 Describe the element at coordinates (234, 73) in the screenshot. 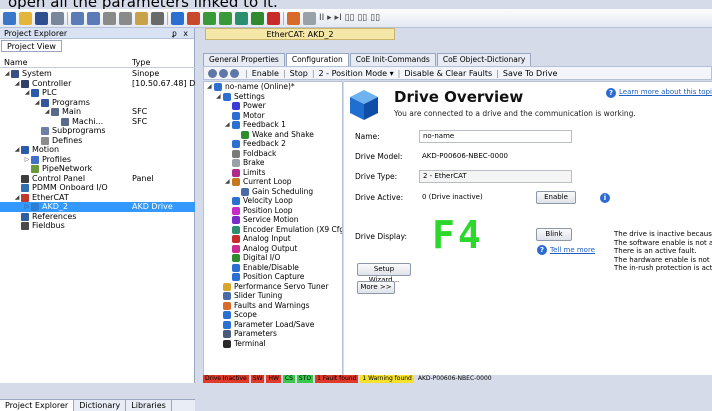

I see `refresh-icon` at that location.